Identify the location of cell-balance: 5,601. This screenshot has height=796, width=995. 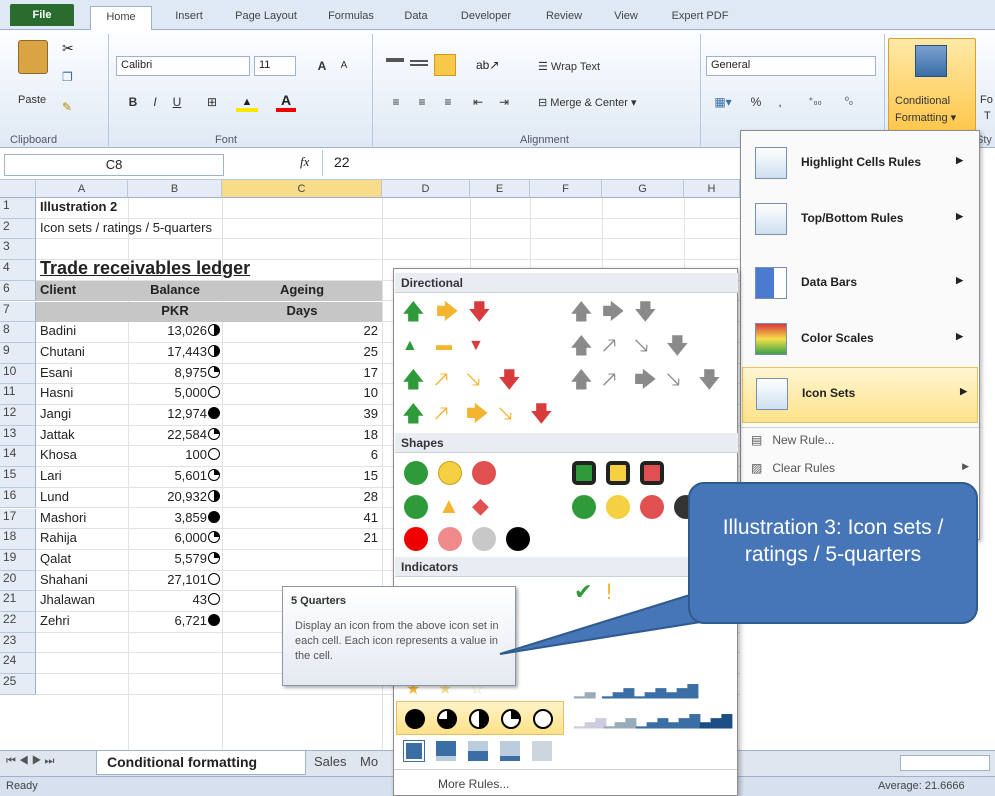
(175, 475).